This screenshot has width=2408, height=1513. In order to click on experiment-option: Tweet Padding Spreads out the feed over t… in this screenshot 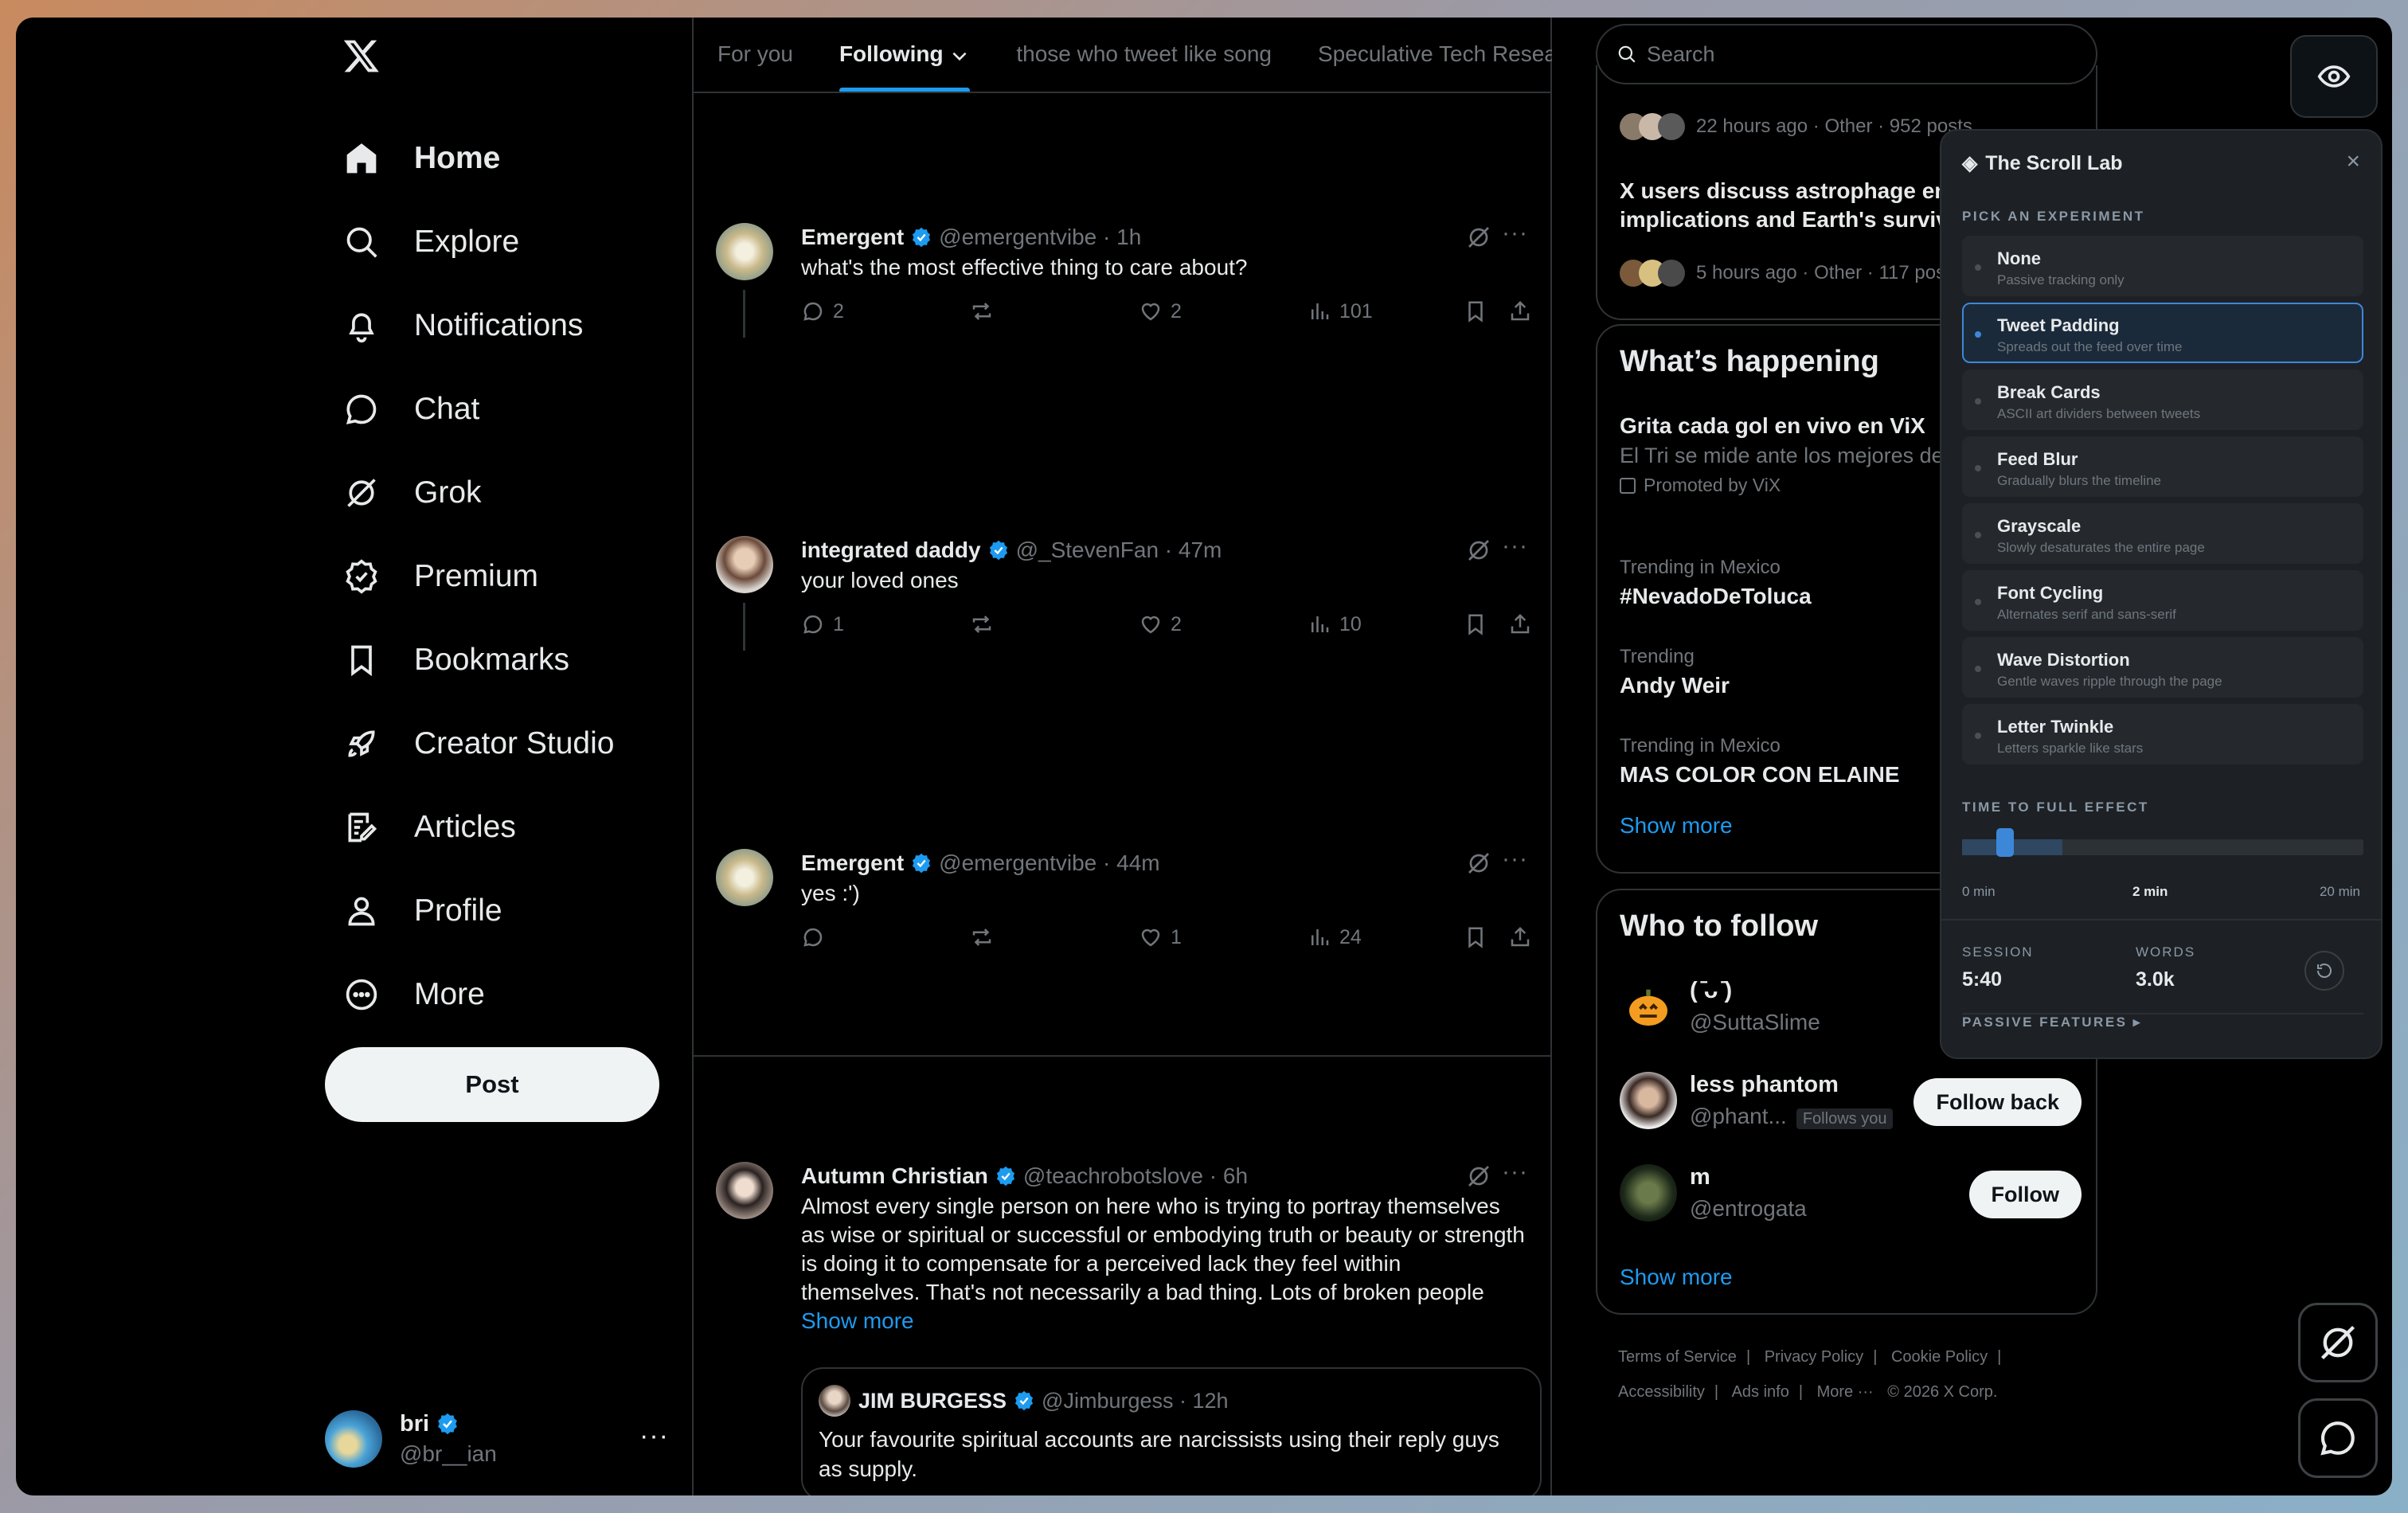, I will do `click(2162, 333)`.